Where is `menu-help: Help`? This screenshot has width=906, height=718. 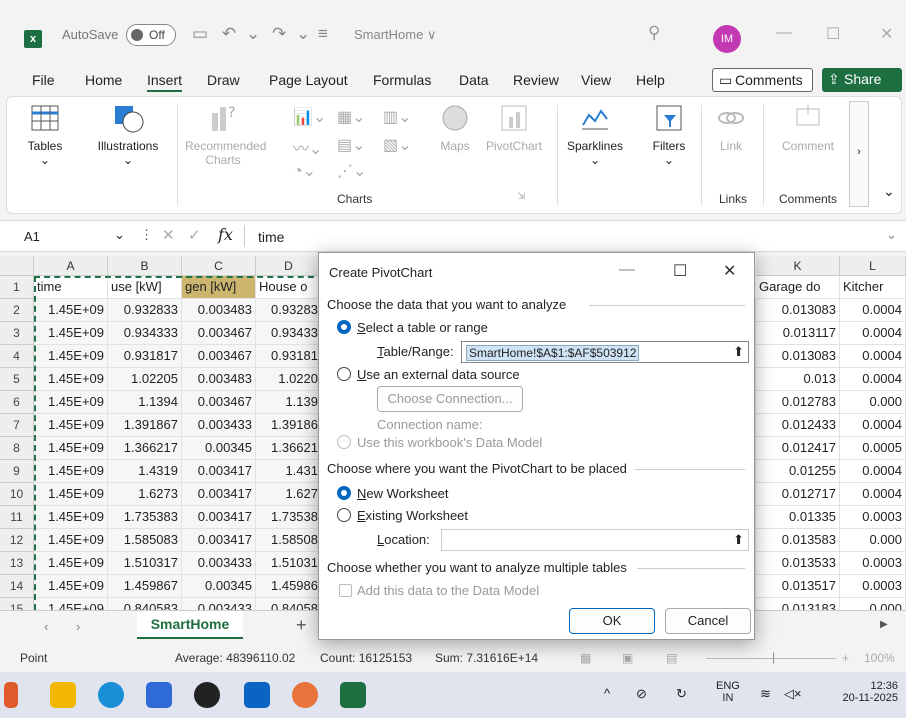
menu-help: Help is located at coordinates (650, 80).